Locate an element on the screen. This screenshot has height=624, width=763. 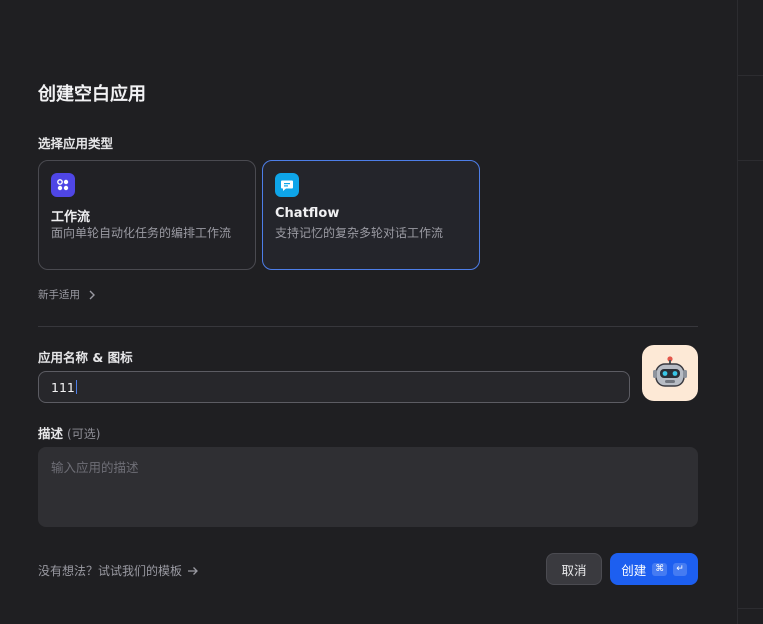
app-name-input: 111 is located at coordinates (334, 387).